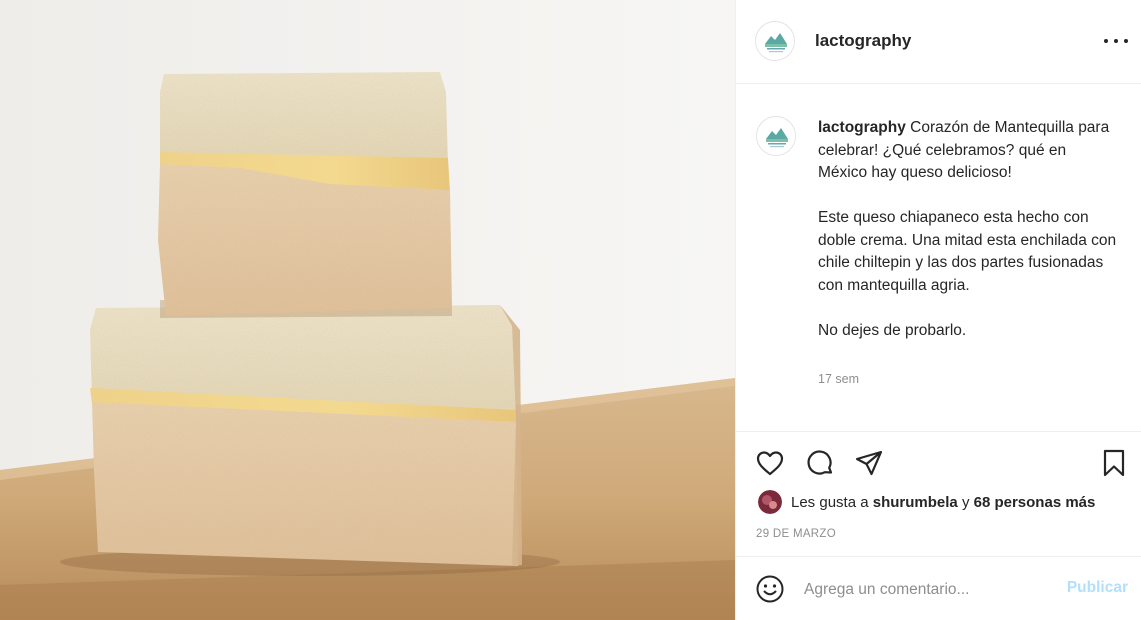  What do you see at coordinates (1035, 502) in the screenshot?
I see `likes-others: 68 personas más` at bounding box center [1035, 502].